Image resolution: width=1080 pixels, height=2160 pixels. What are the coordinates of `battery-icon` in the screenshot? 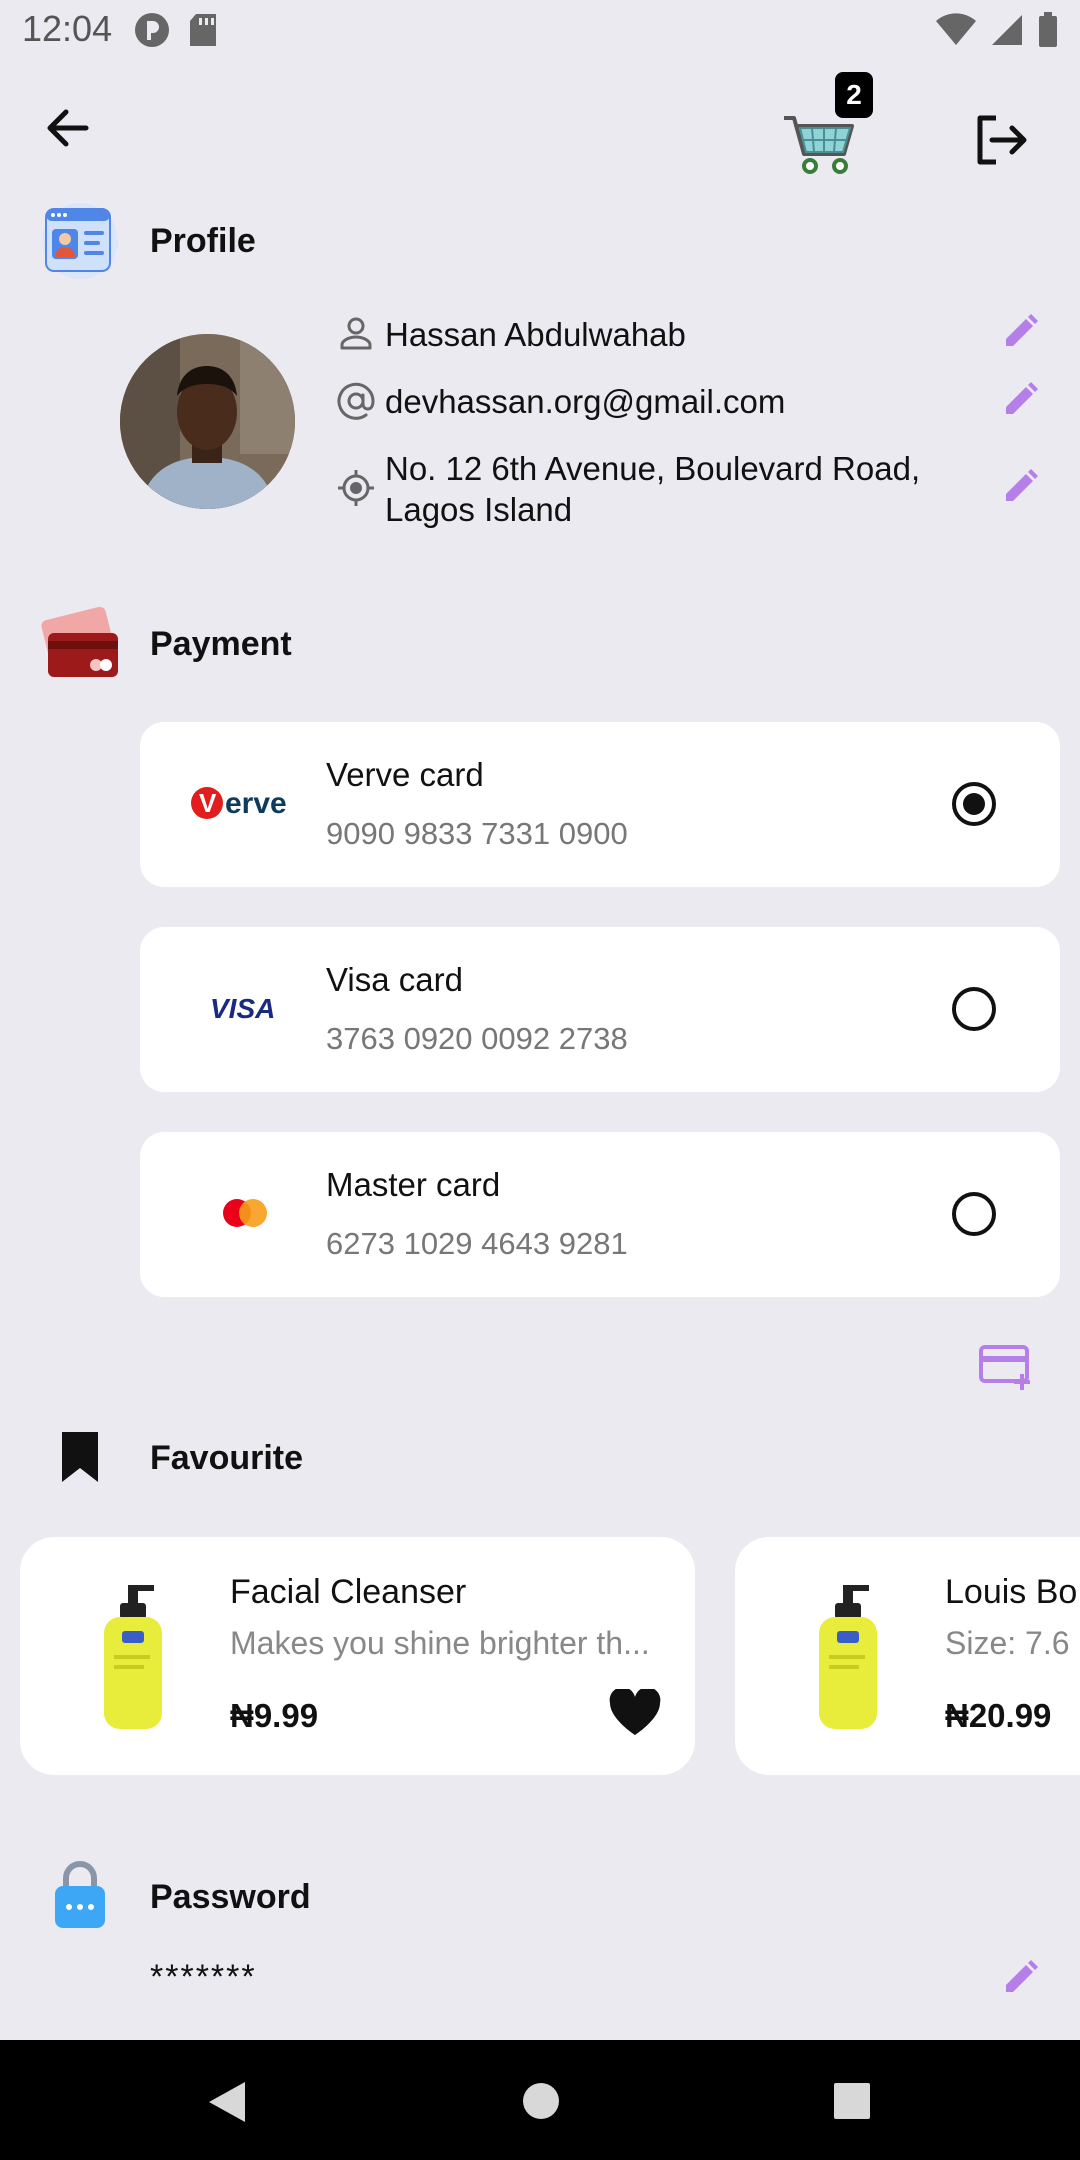 It's located at (1048, 29).